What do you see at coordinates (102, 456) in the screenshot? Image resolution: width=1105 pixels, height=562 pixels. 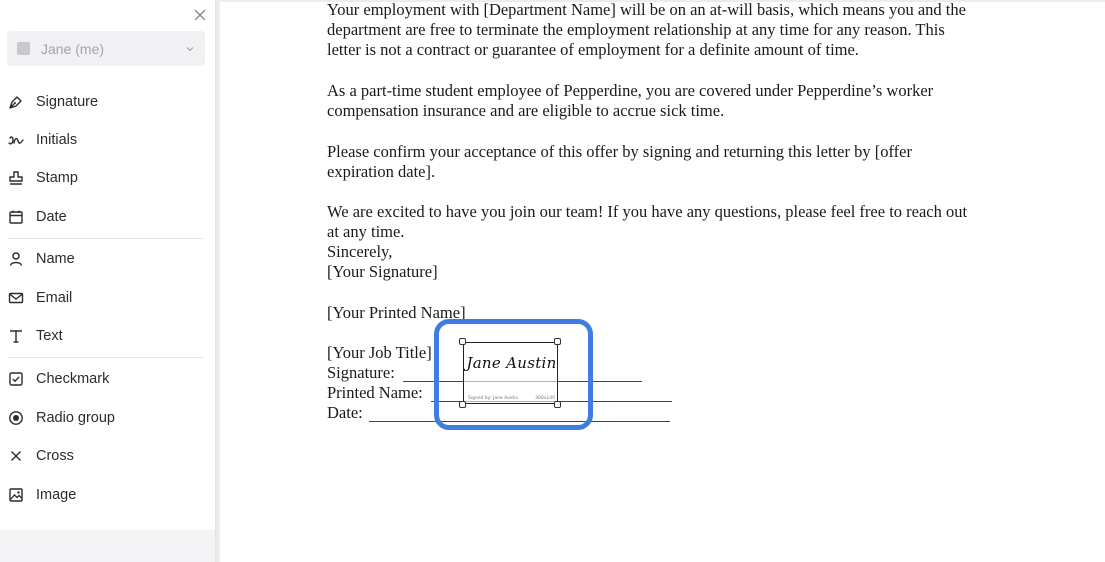 I see `field-cross: Cross` at bounding box center [102, 456].